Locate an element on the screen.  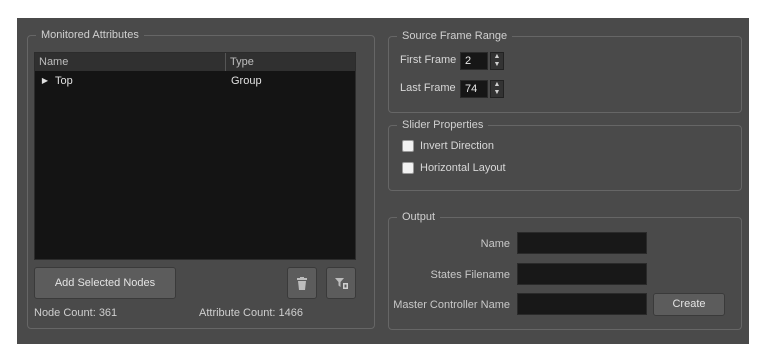
filter-delete-icon is located at coordinates (341, 283).